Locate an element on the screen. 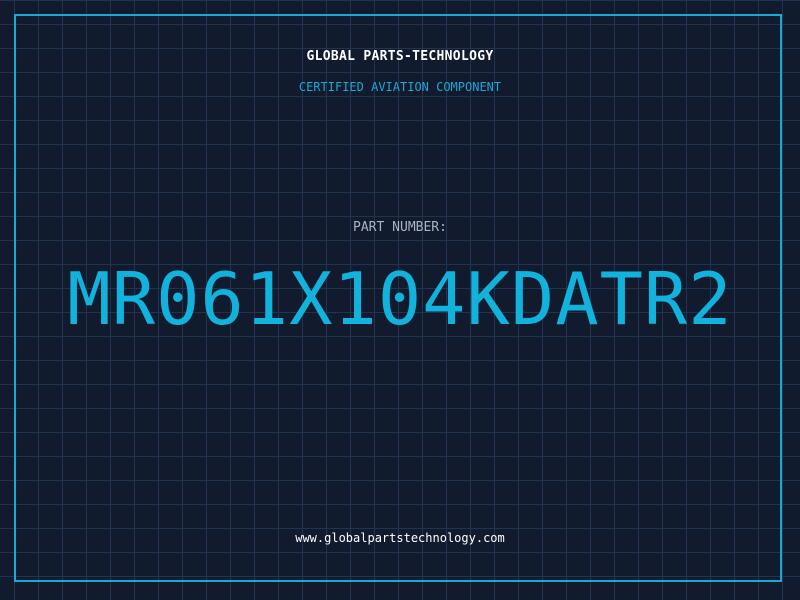  part-number-label: PART NUMBER: is located at coordinates (400, 227).